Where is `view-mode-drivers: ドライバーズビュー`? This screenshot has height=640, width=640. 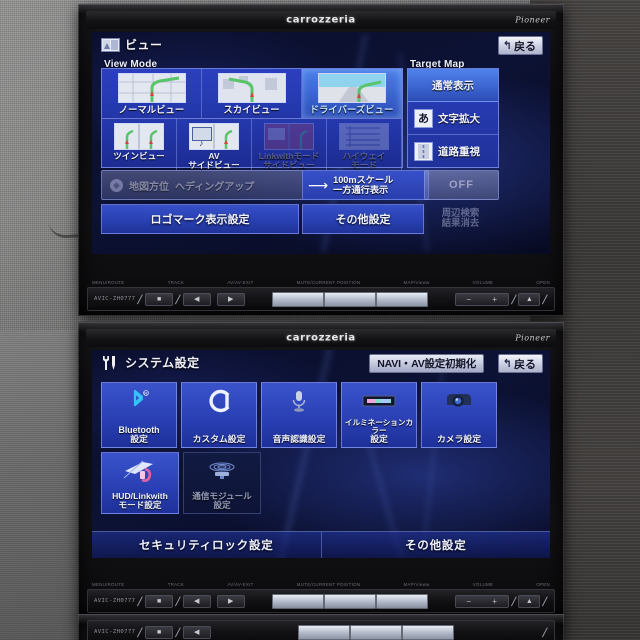
view-mode-drivers: ドライバーズビュー is located at coordinates (352, 94).